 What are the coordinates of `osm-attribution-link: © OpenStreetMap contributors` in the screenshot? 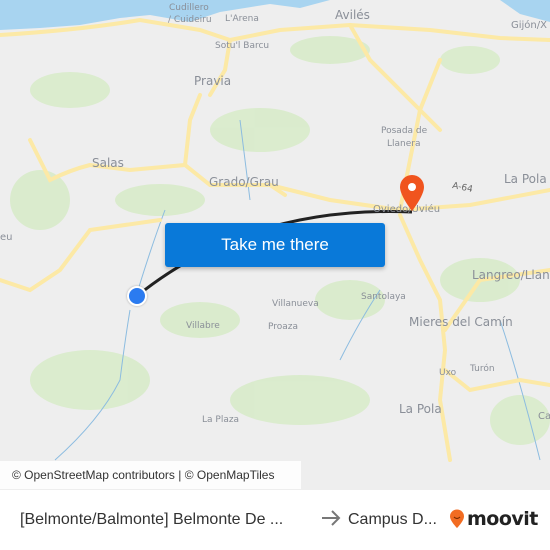 It's located at (93, 475).